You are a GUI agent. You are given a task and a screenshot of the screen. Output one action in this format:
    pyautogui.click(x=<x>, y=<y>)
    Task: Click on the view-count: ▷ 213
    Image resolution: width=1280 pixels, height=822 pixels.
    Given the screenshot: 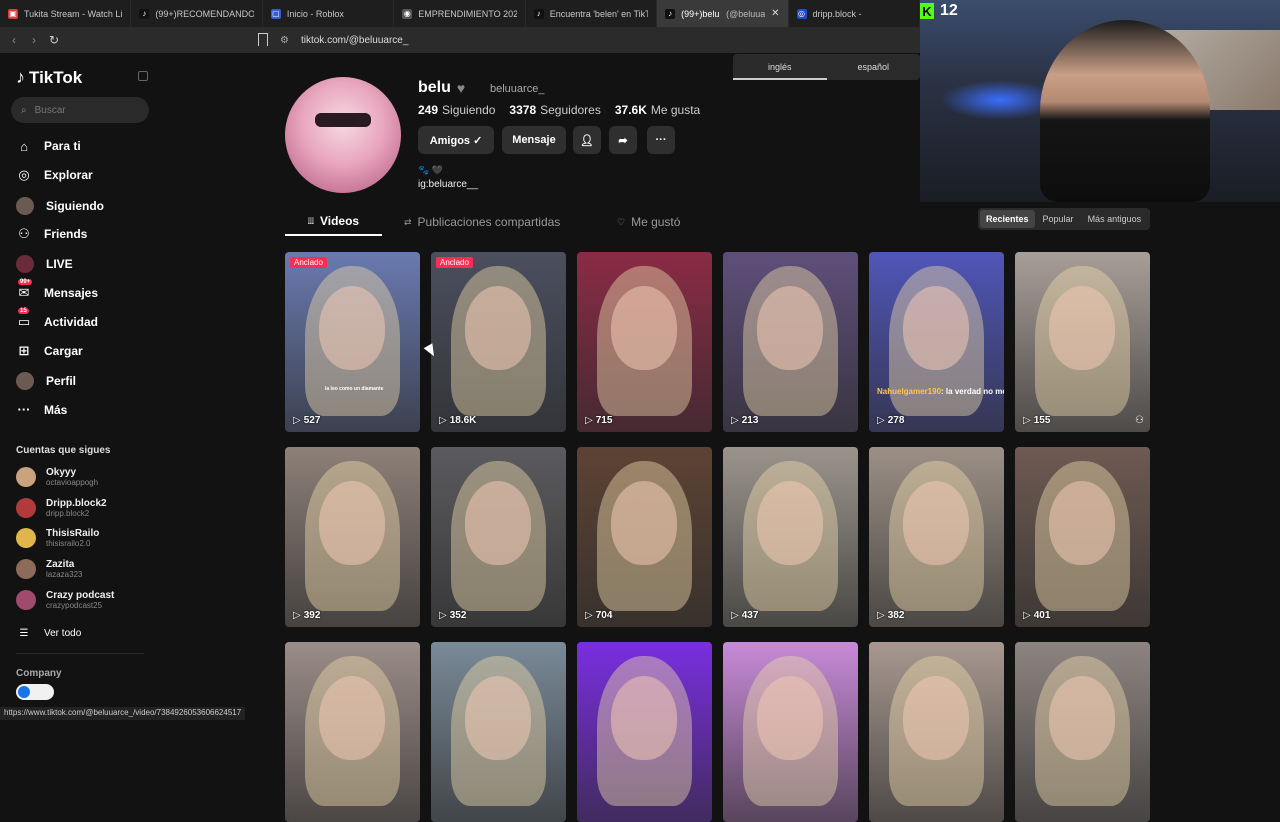 What is the action you would take?
    pyautogui.click(x=745, y=420)
    